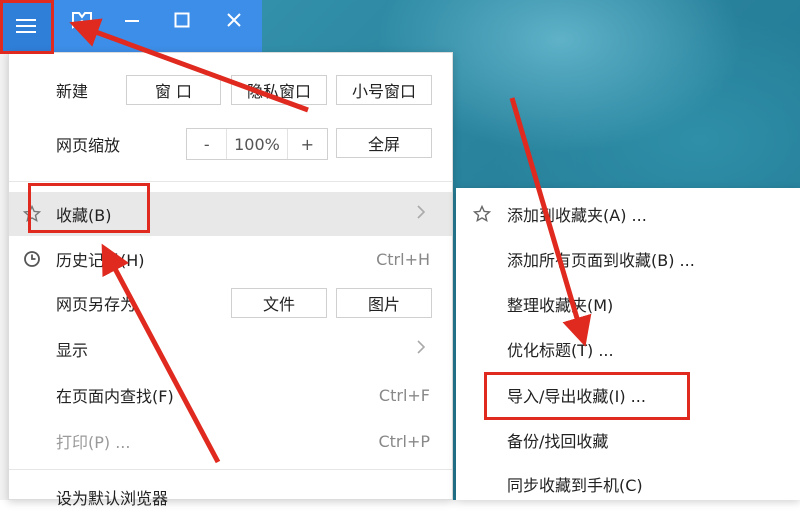 The height and width of the screenshot is (519, 800). What do you see at coordinates (230, 441) in the screenshot?
I see `menu-item-print: 打印(P) ... Ctrl+P` at bounding box center [230, 441].